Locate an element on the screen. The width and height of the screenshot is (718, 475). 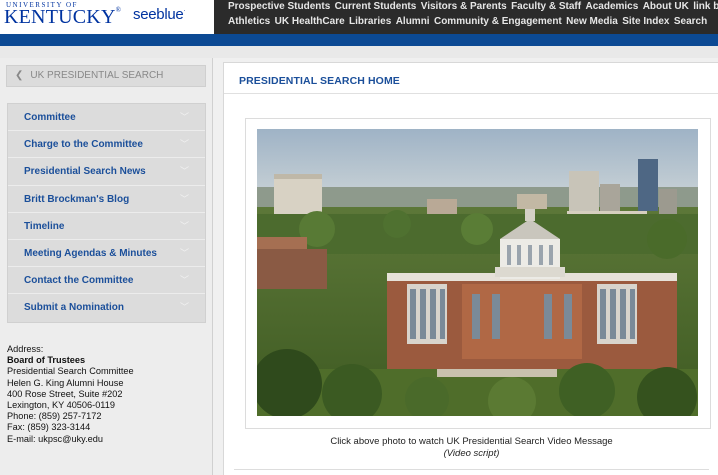
sidebar-item-label: Britt Brockman's Blog is located at coordinates (77, 199).